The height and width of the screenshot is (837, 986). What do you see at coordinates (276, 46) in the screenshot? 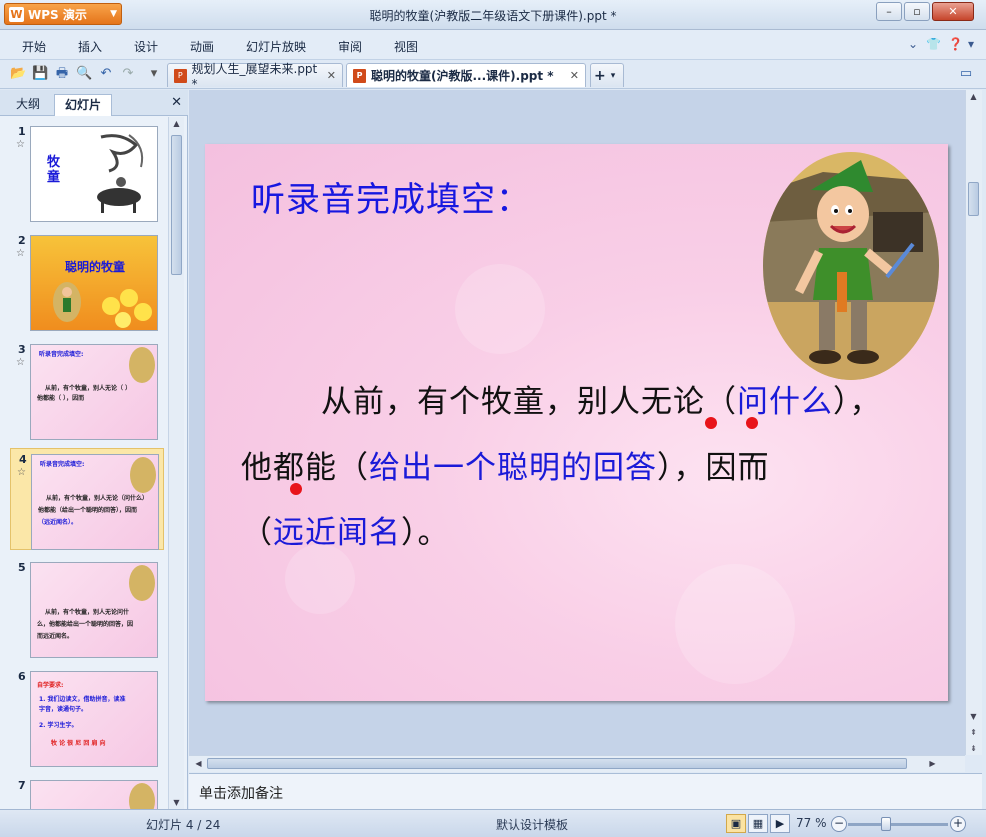
I see `menu-slideshow: 幻灯片放映` at bounding box center [276, 46].